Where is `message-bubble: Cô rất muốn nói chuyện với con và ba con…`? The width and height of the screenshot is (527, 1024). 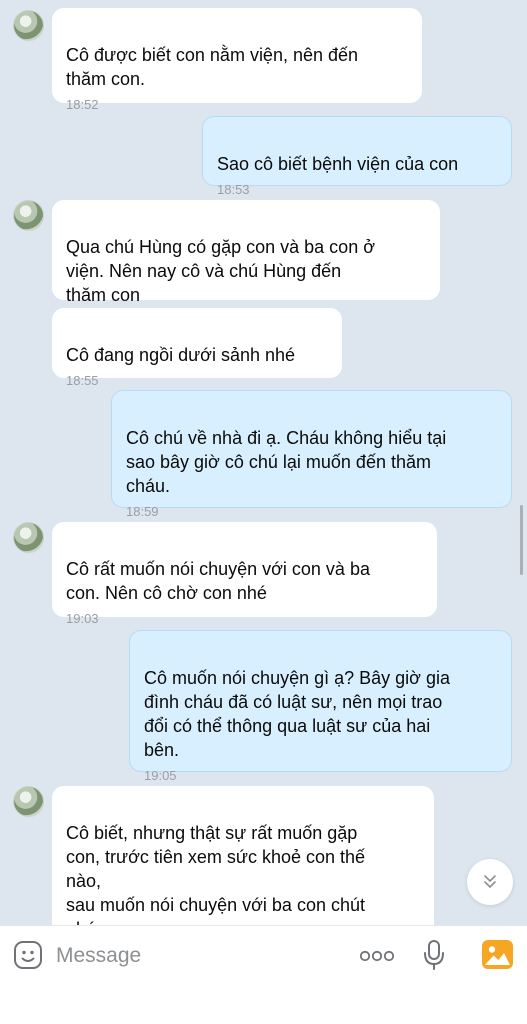
message-bubble: Cô rất muốn nói chuyện với con và ba con… is located at coordinates (244, 574).